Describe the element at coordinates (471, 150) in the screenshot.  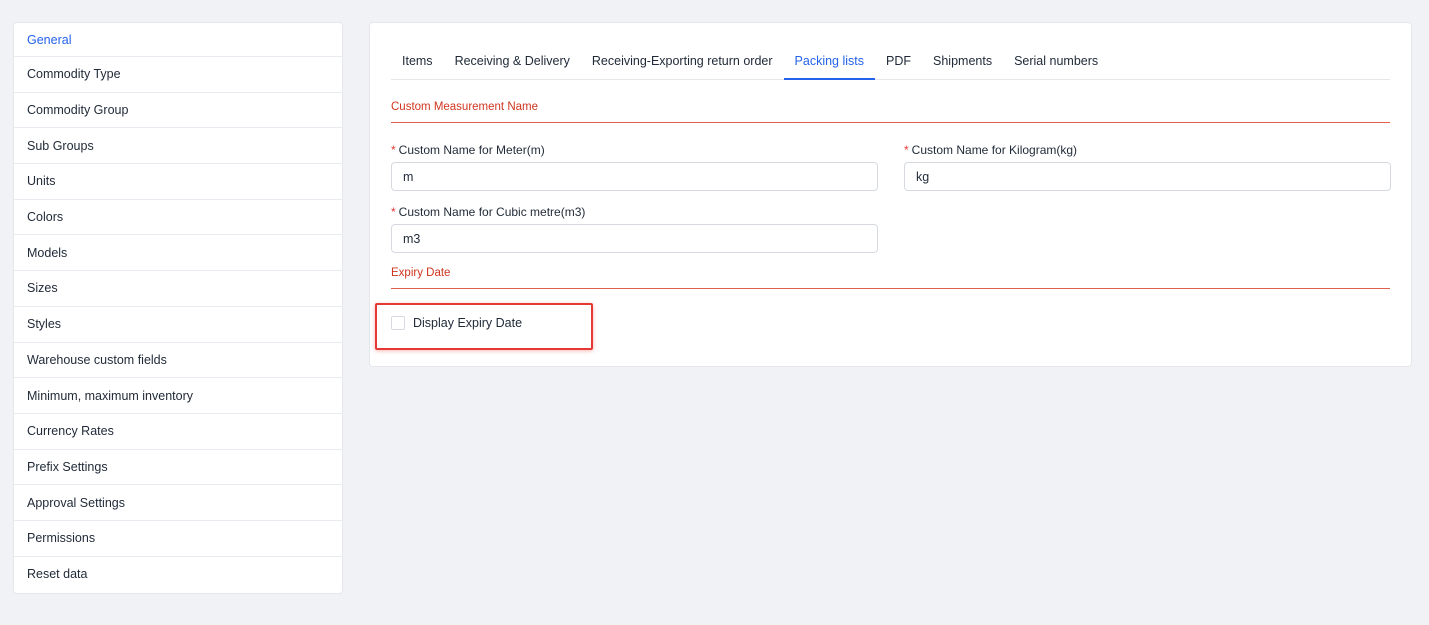
I see `meter-field-label-text: Custom Name for Meter(m)` at that location.